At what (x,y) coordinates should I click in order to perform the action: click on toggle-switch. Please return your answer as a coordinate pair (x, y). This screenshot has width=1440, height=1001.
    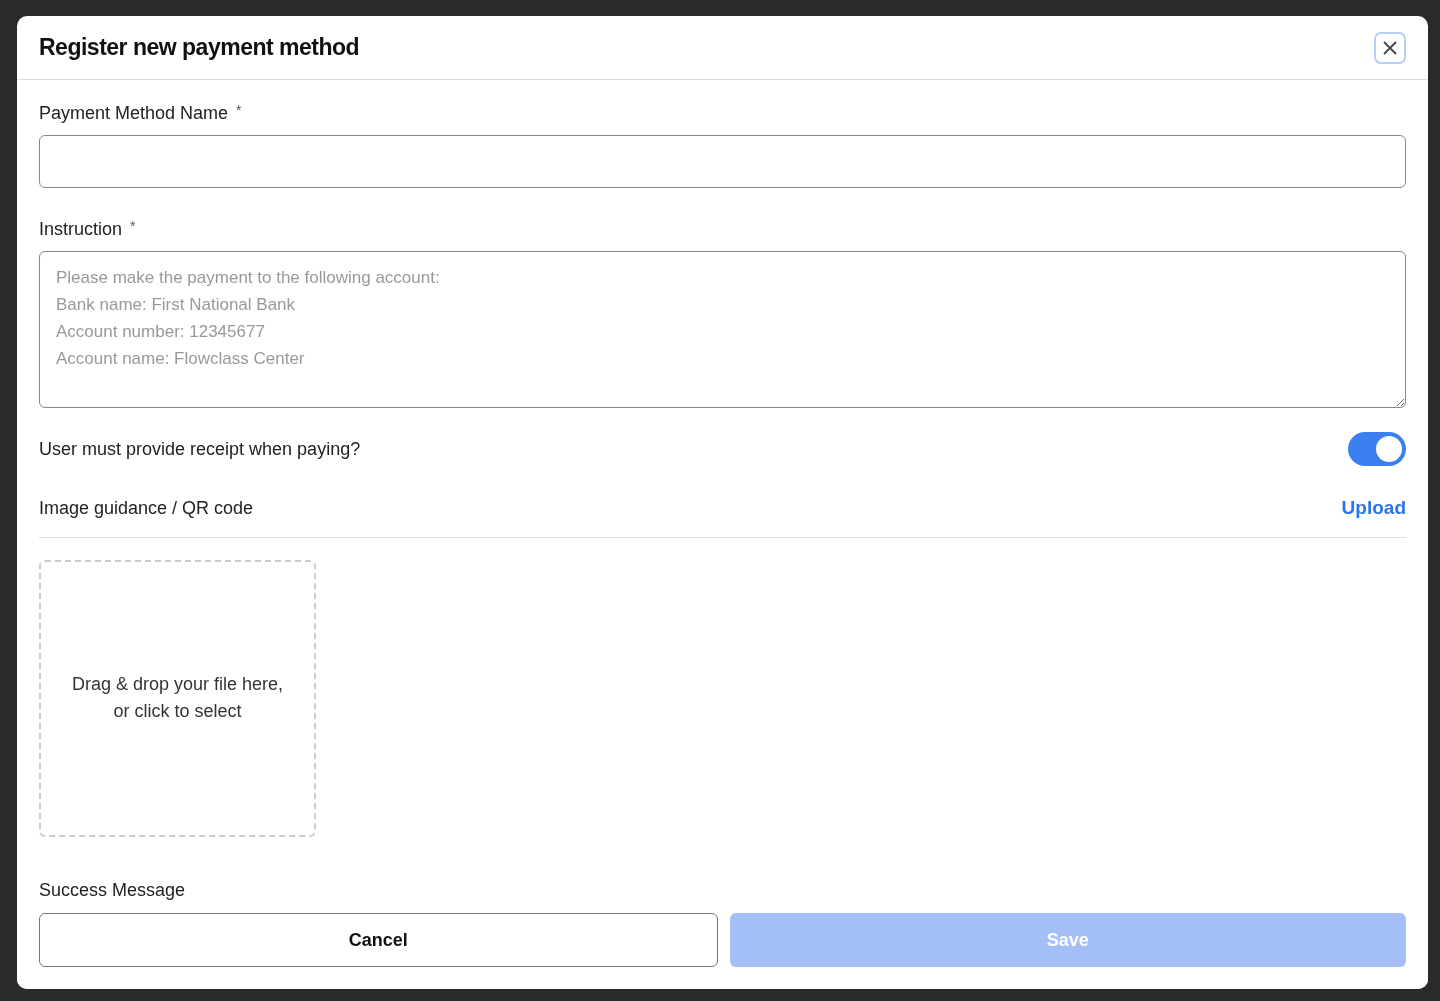
    Looking at the image, I should click on (1377, 449).